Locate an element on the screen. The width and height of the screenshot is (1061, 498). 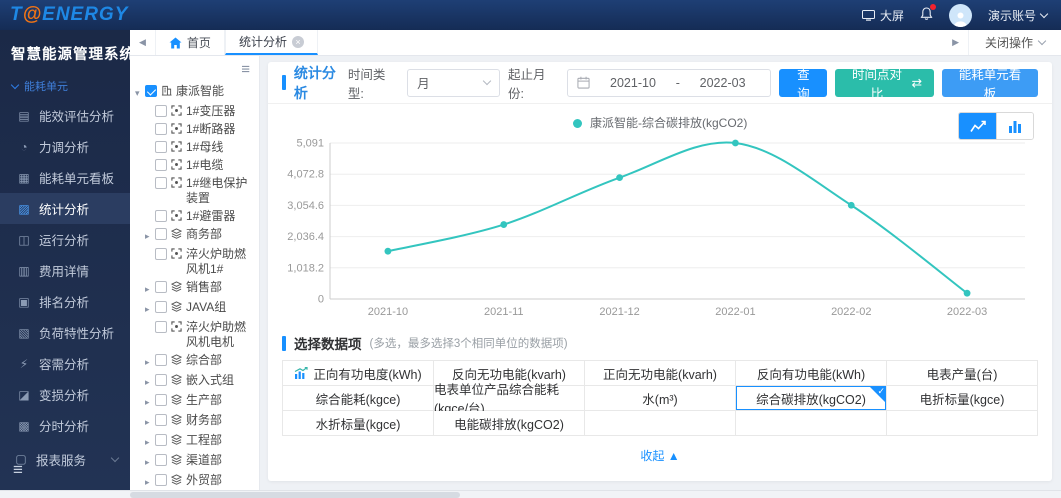
sidebar-item: ◪ 变损分析 is located at coordinates (65, 394).